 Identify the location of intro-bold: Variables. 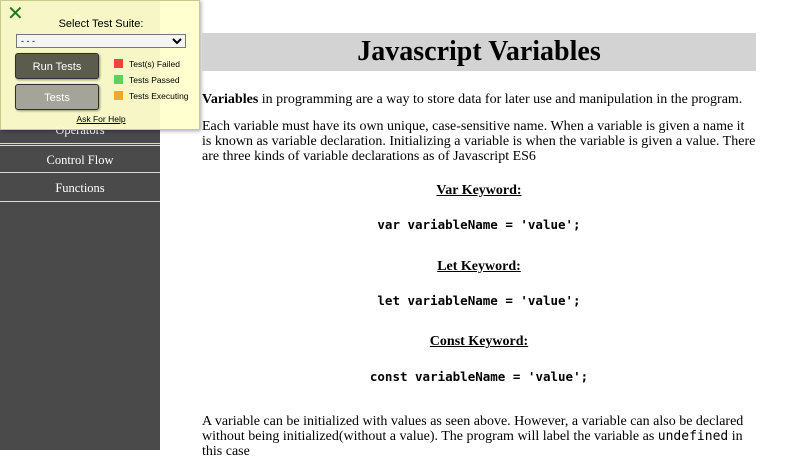
(230, 99).